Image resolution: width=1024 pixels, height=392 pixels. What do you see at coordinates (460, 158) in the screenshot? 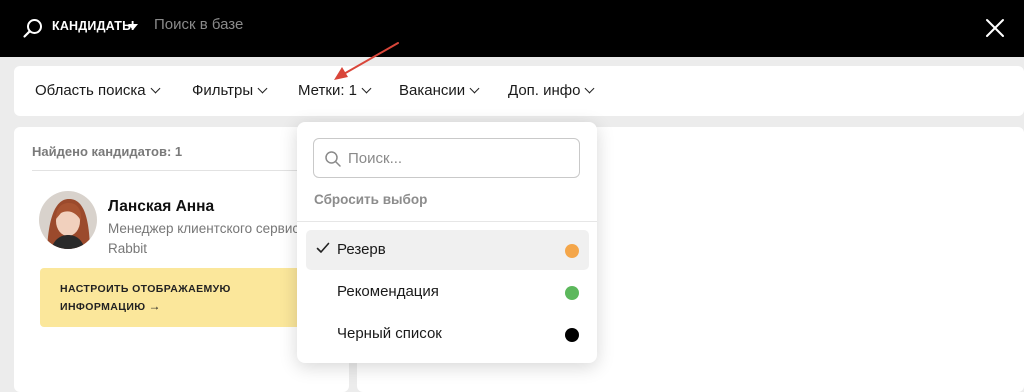
I see `tags-search-input` at bounding box center [460, 158].